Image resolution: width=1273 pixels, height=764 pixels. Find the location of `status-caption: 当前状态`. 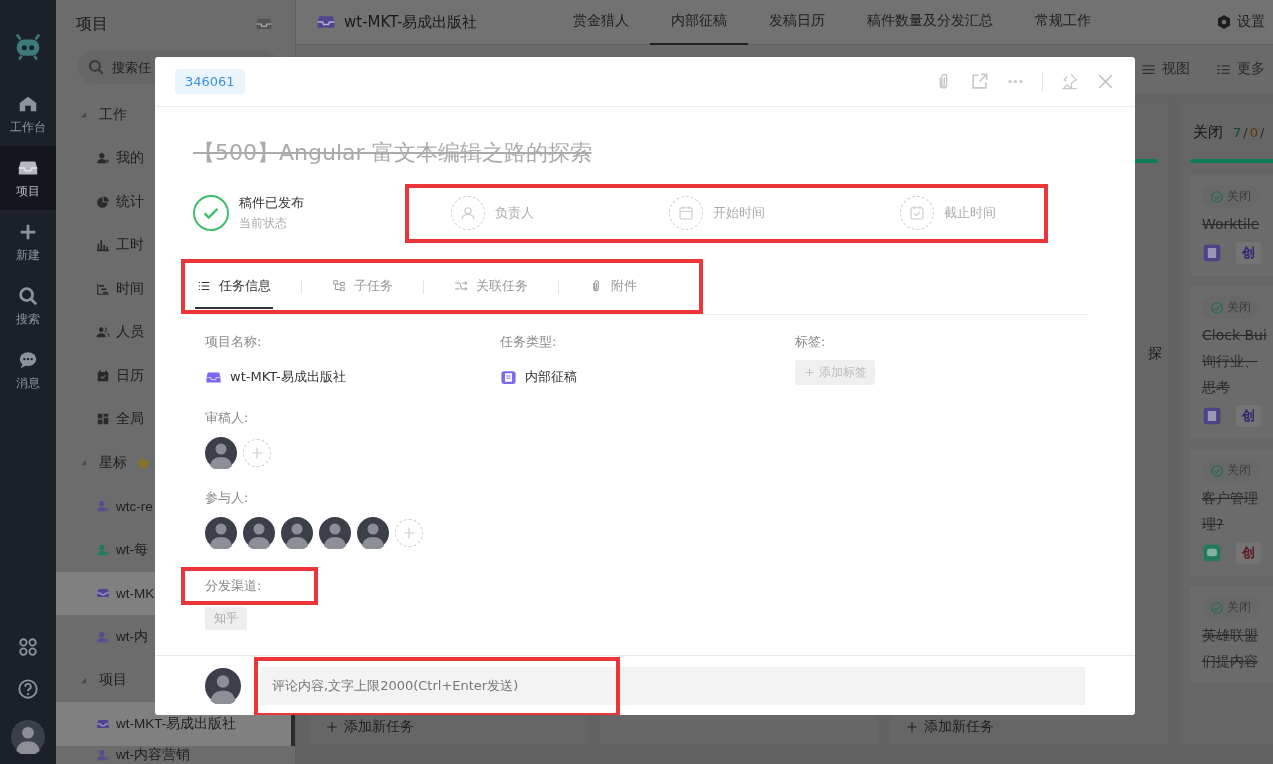

status-caption: 当前状态 is located at coordinates (263, 223).